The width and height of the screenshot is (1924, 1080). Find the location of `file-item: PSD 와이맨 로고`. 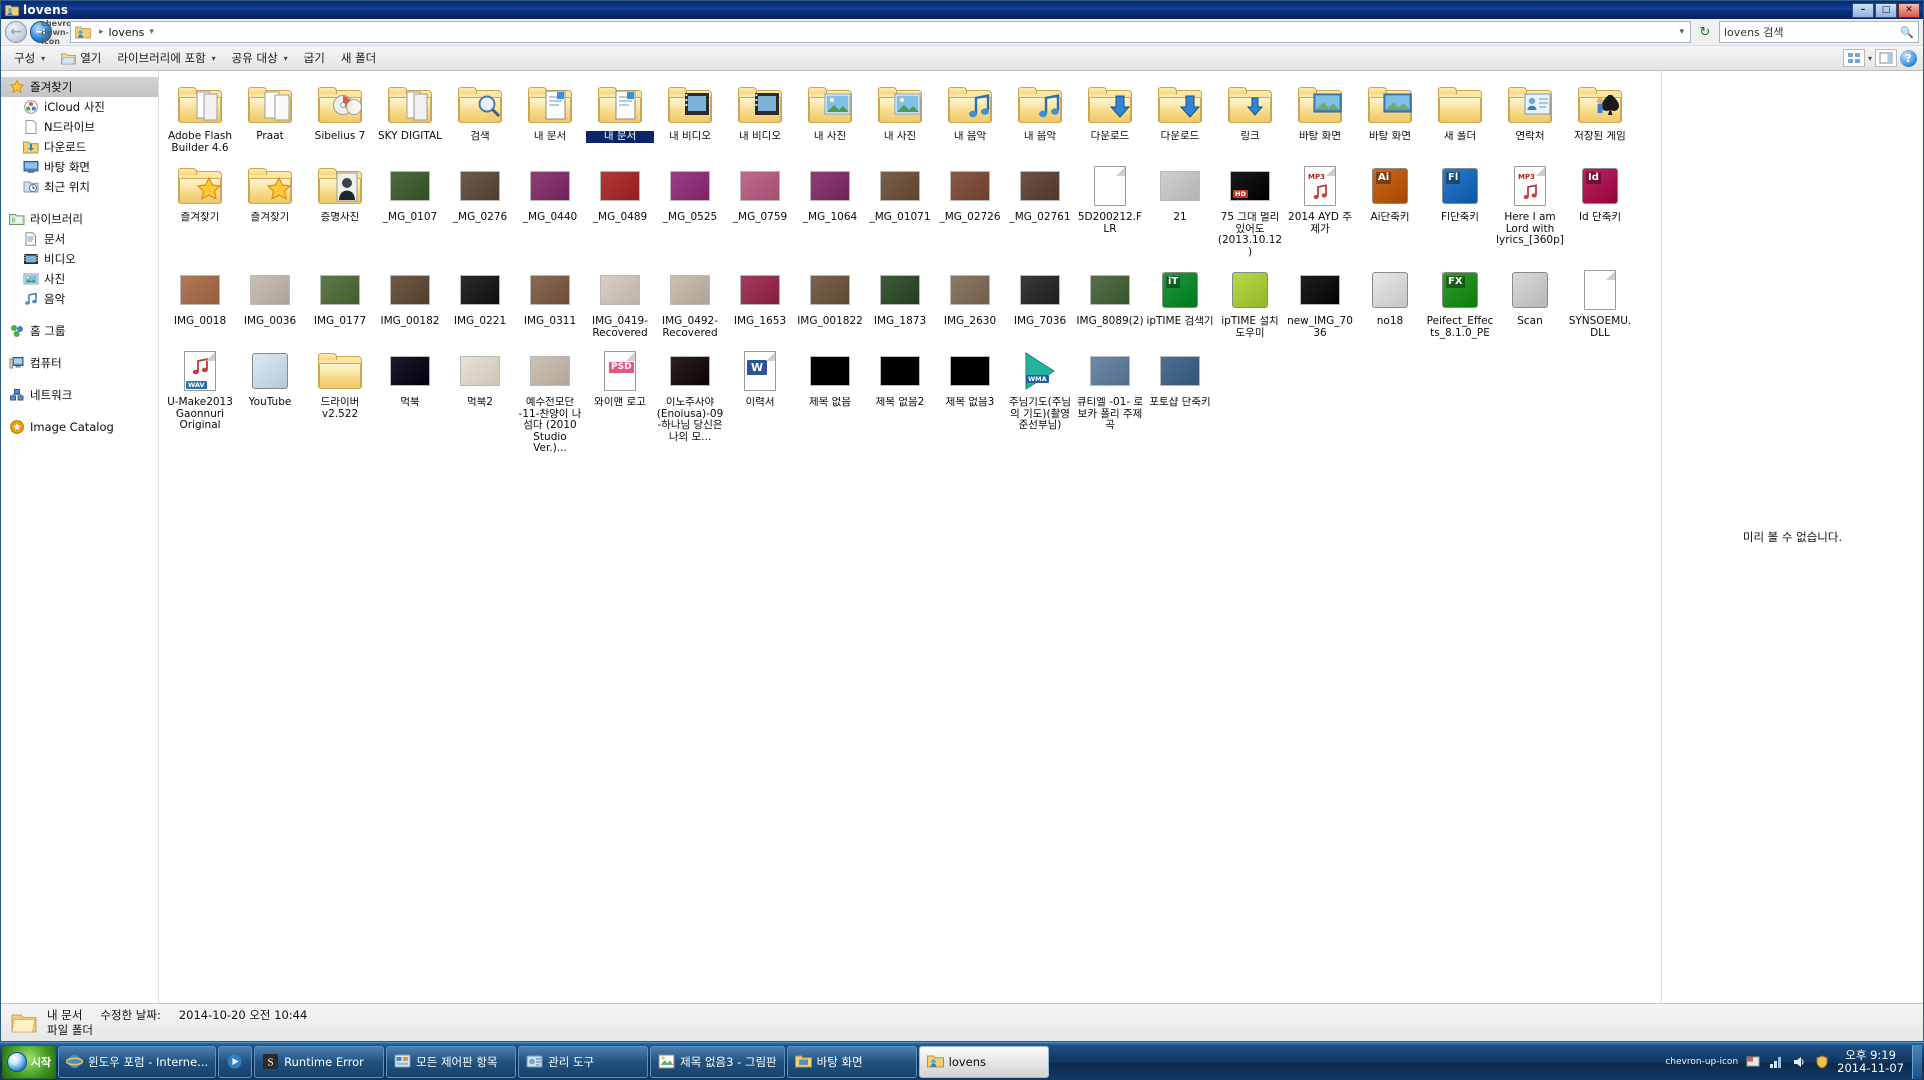

file-item: PSD 와이맨 로고 is located at coordinates (620, 402).